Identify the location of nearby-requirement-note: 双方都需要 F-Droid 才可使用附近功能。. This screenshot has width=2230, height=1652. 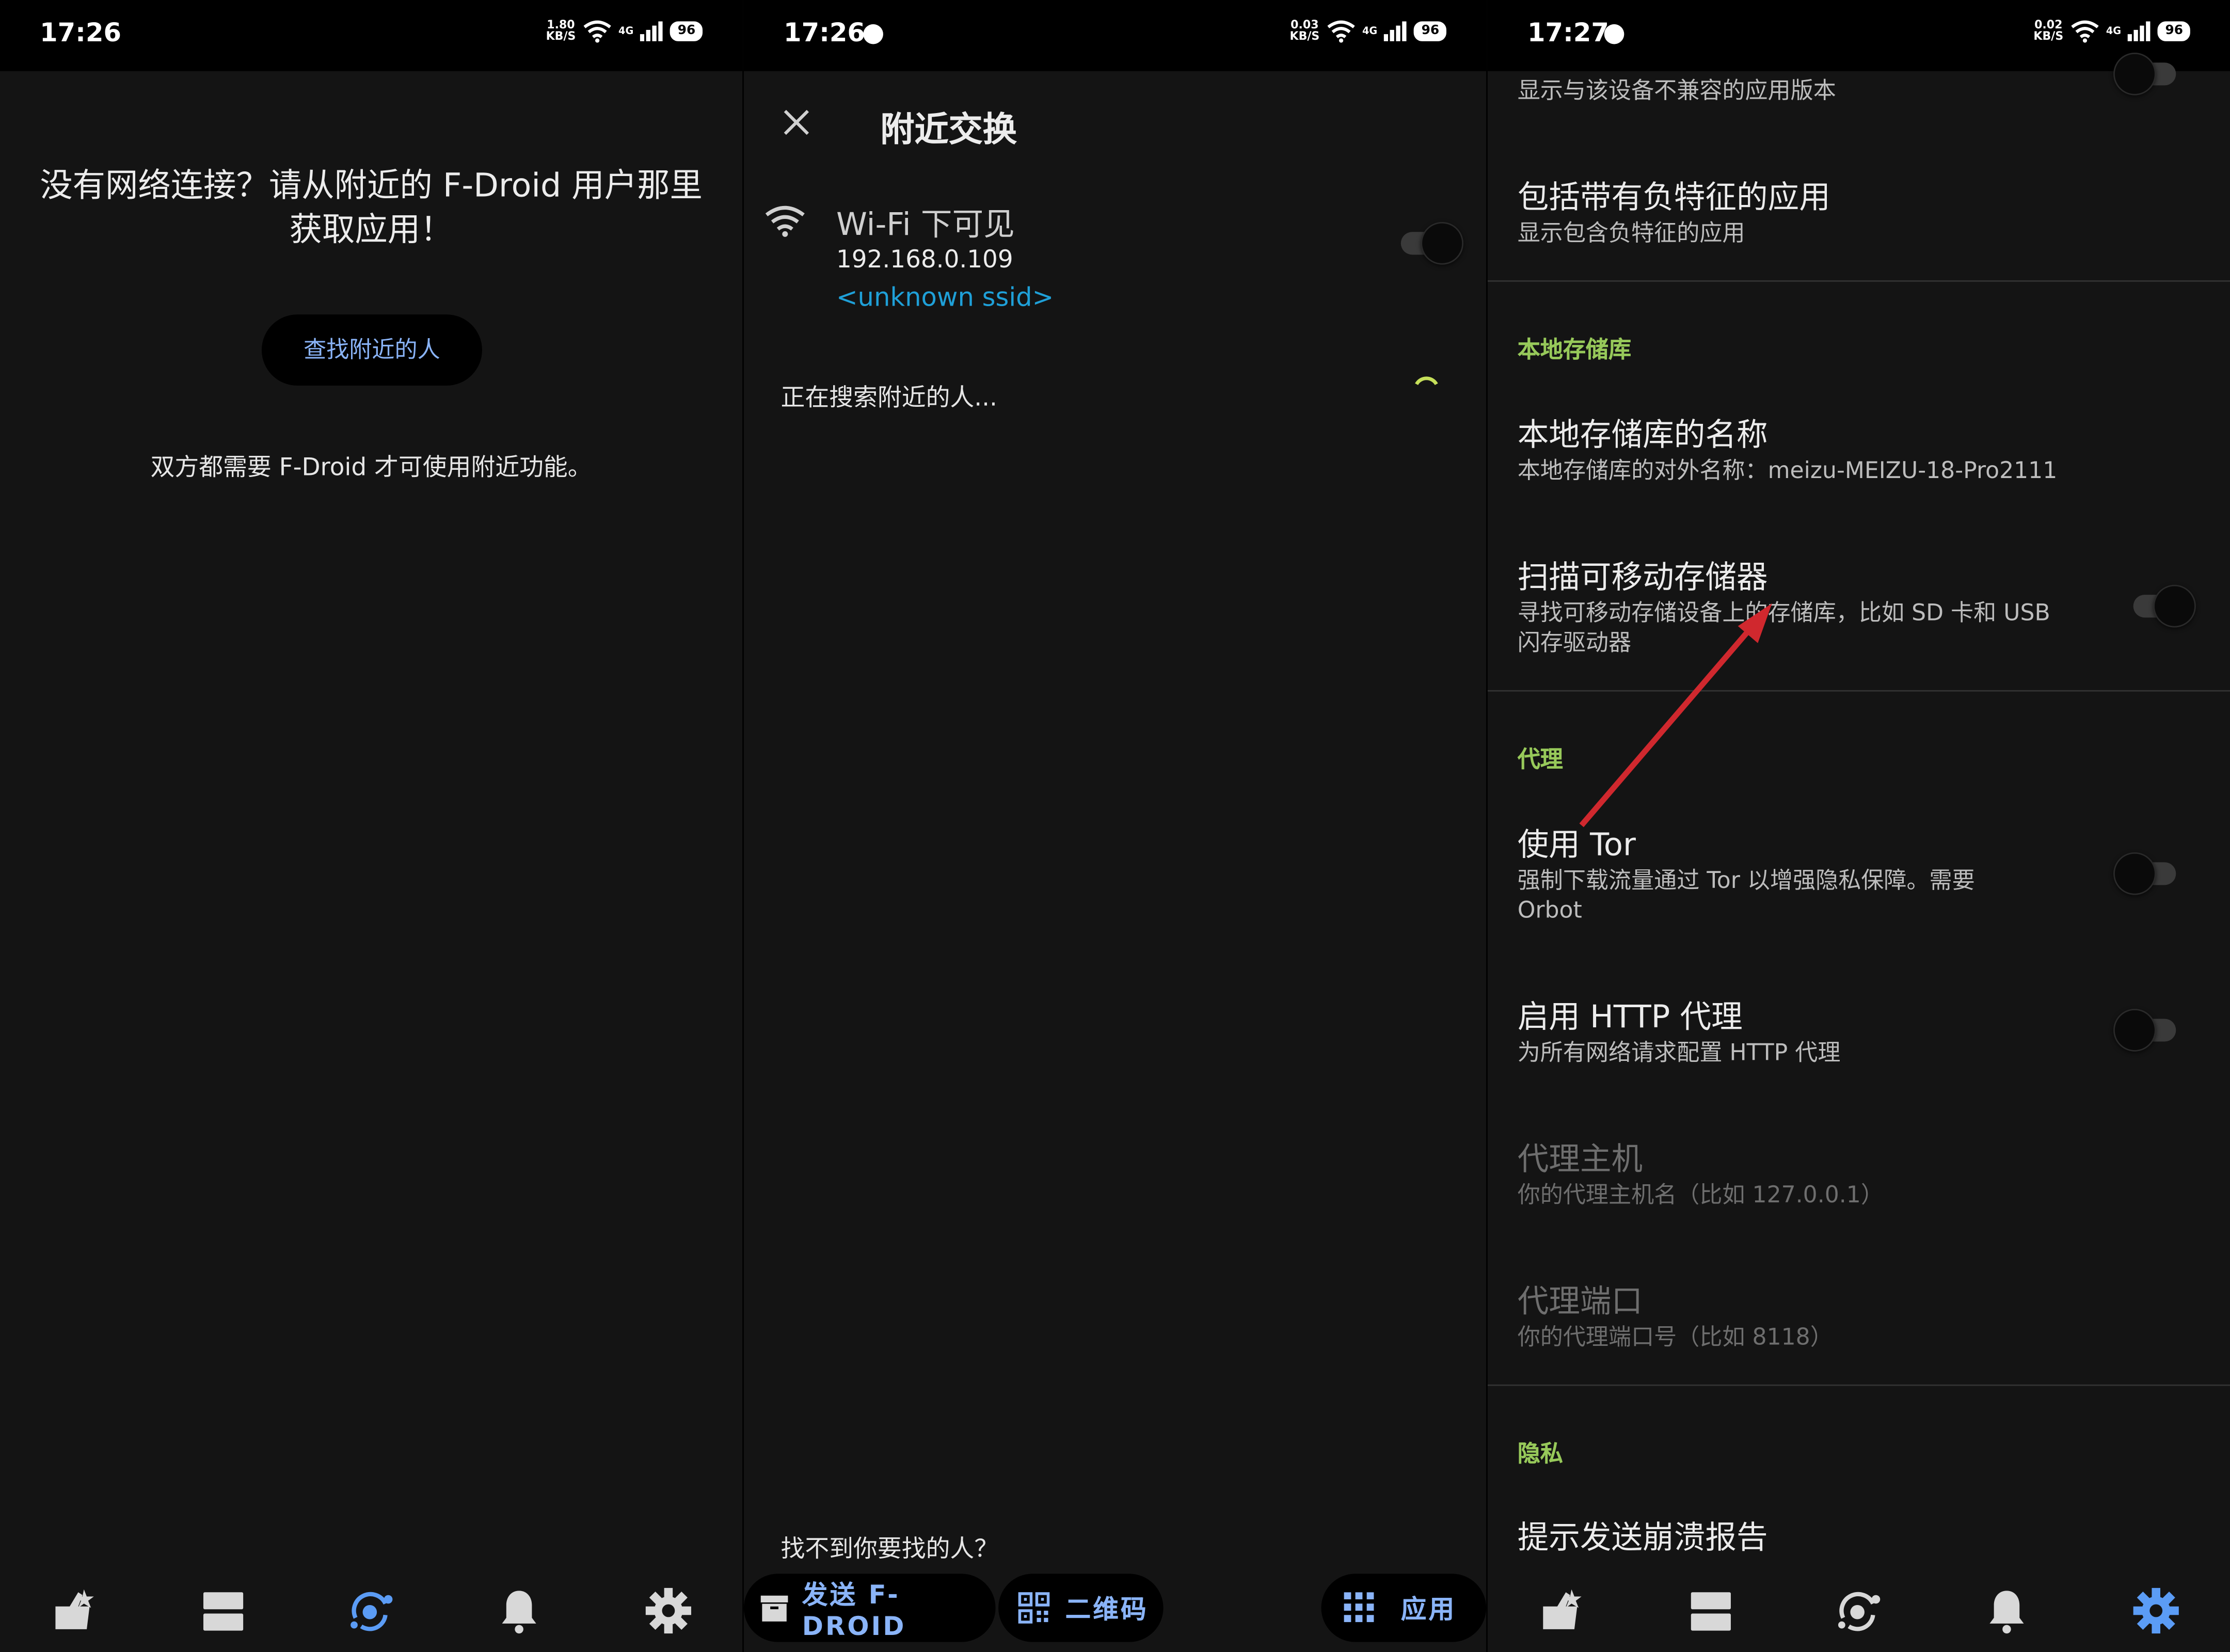
(371, 468).